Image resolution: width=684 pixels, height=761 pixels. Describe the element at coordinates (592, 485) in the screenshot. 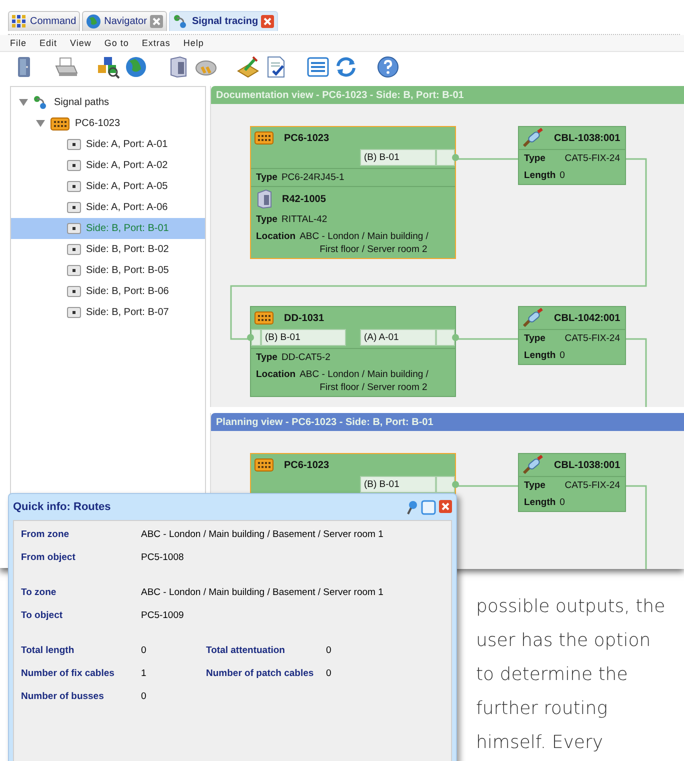

I see `field-value: CAT5-FIX-24` at that location.